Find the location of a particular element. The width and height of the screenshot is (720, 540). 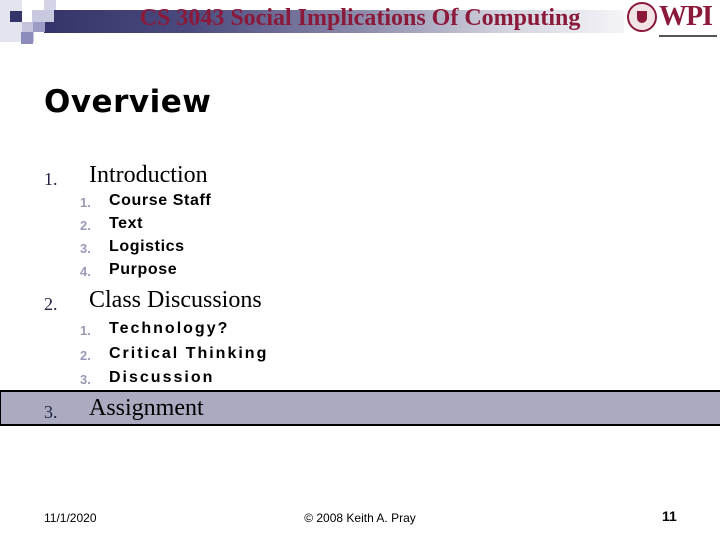

item-label: Purpose is located at coordinates (143, 269).